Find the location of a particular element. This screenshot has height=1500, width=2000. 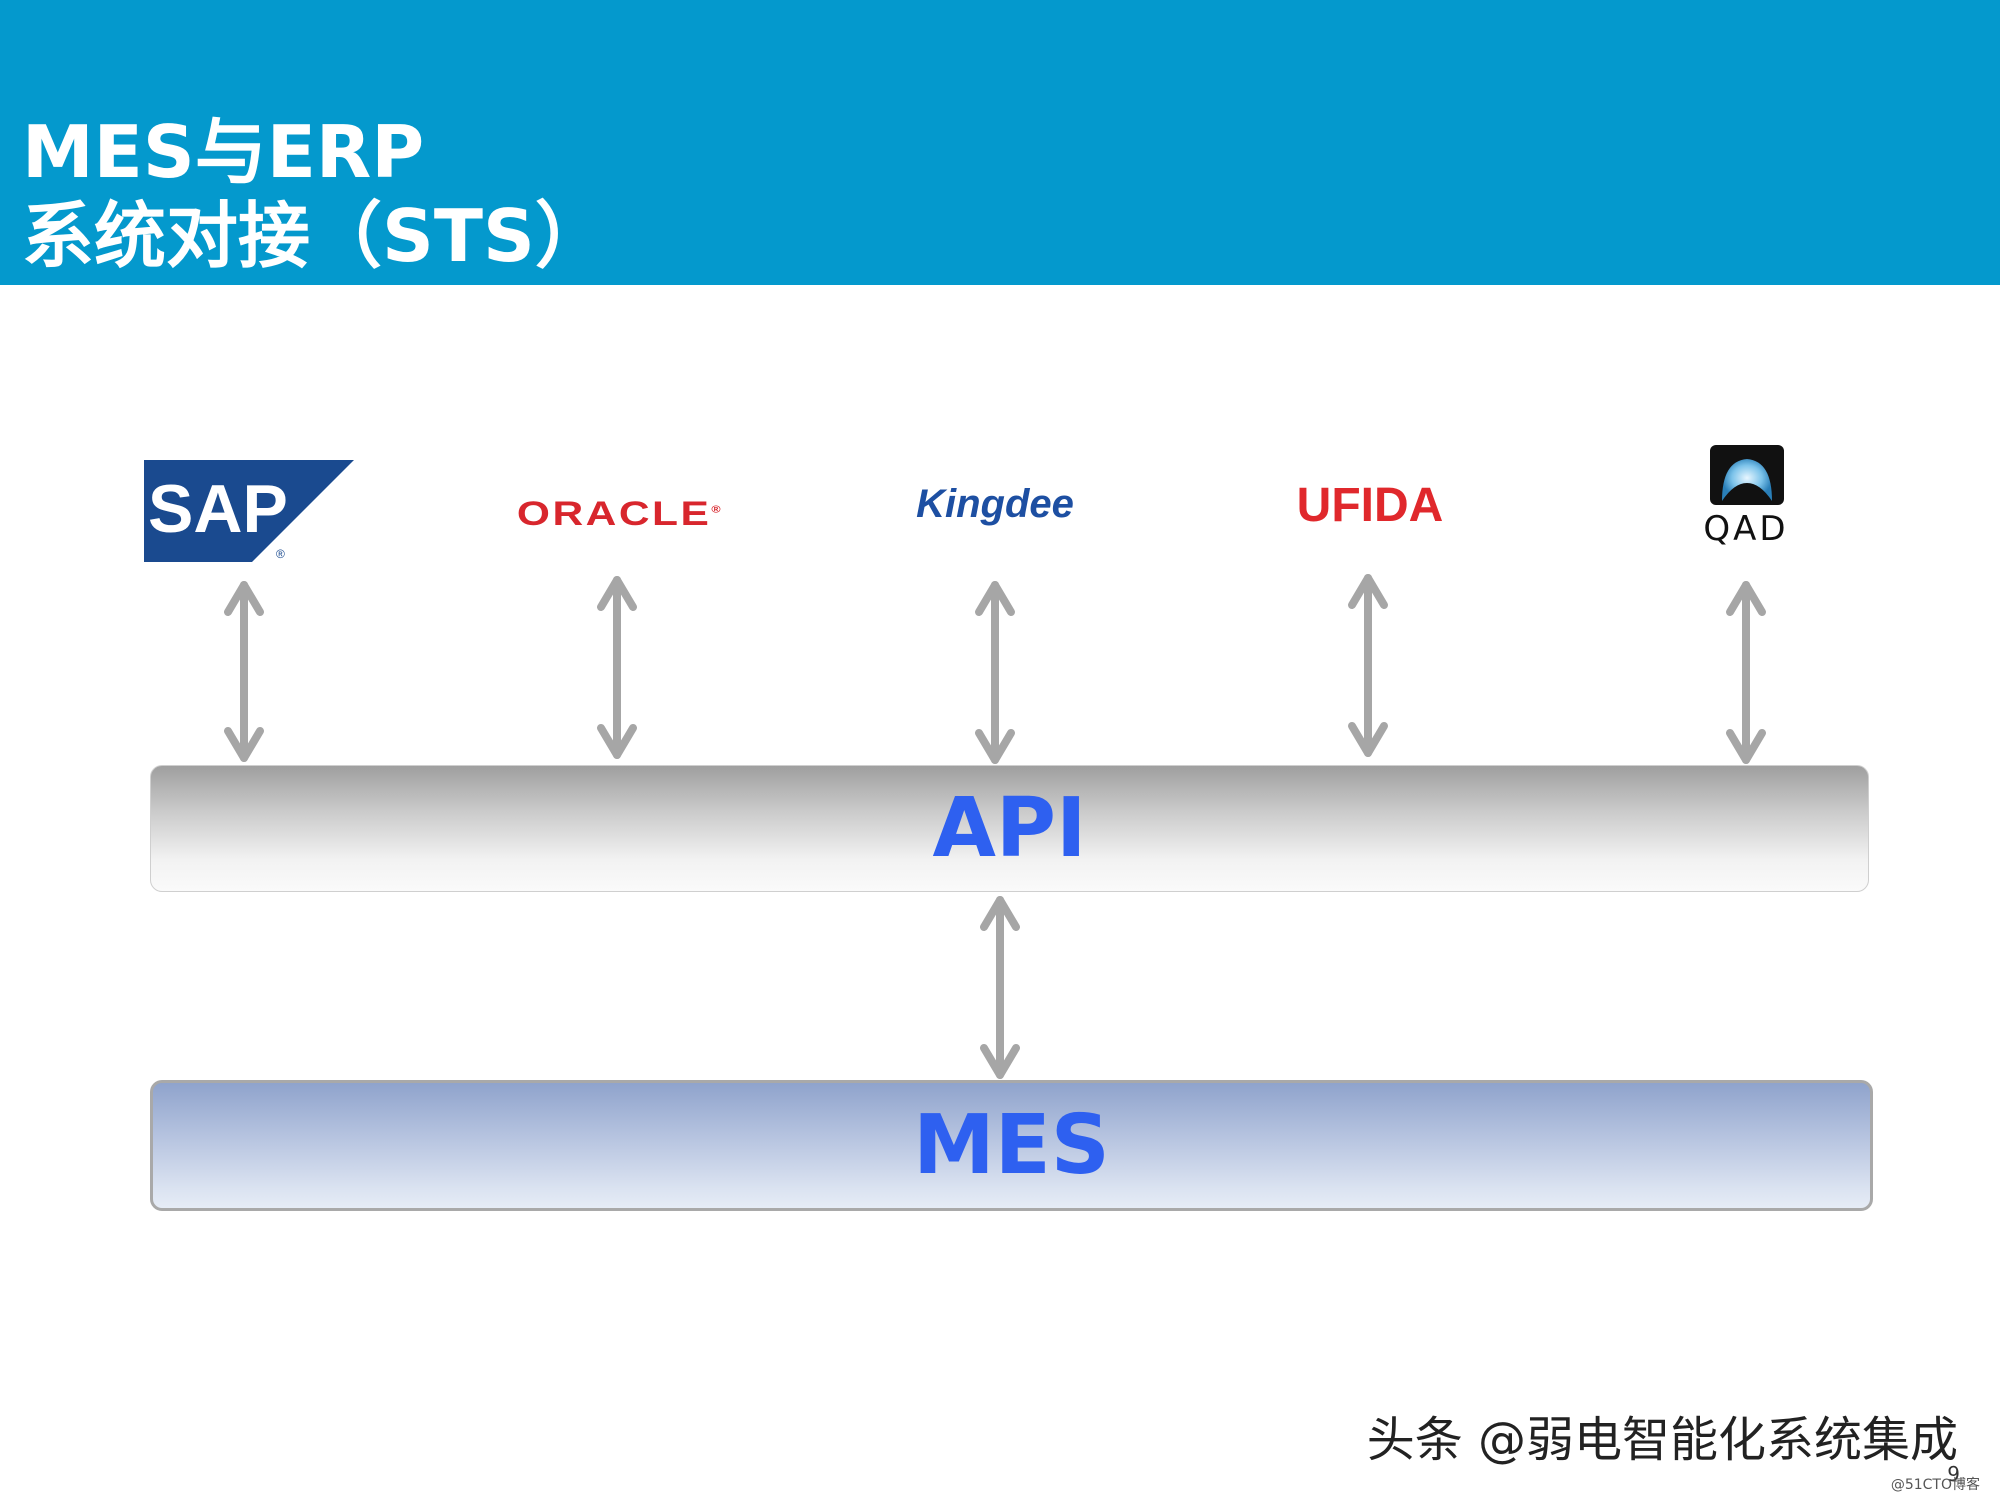

mes-label: MES is located at coordinates (1011, 1145).